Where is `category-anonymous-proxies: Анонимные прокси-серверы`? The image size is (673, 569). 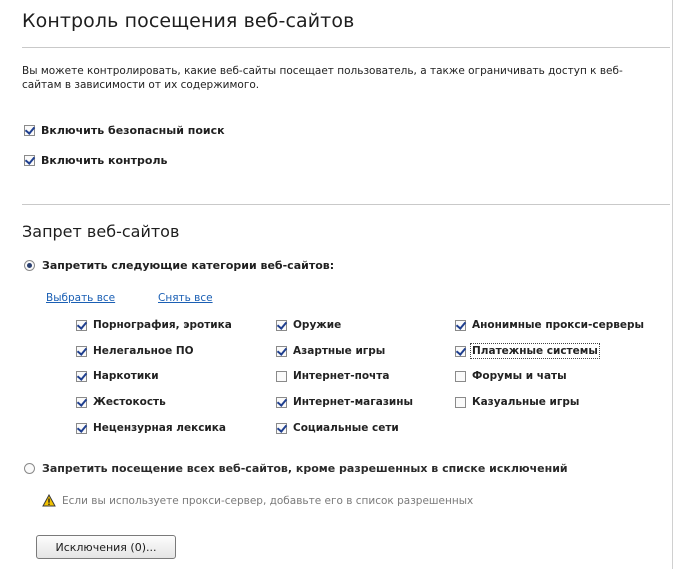 category-anonymous-proxies: Анонимные прокси-серверы is located at coordinates (549, 325).